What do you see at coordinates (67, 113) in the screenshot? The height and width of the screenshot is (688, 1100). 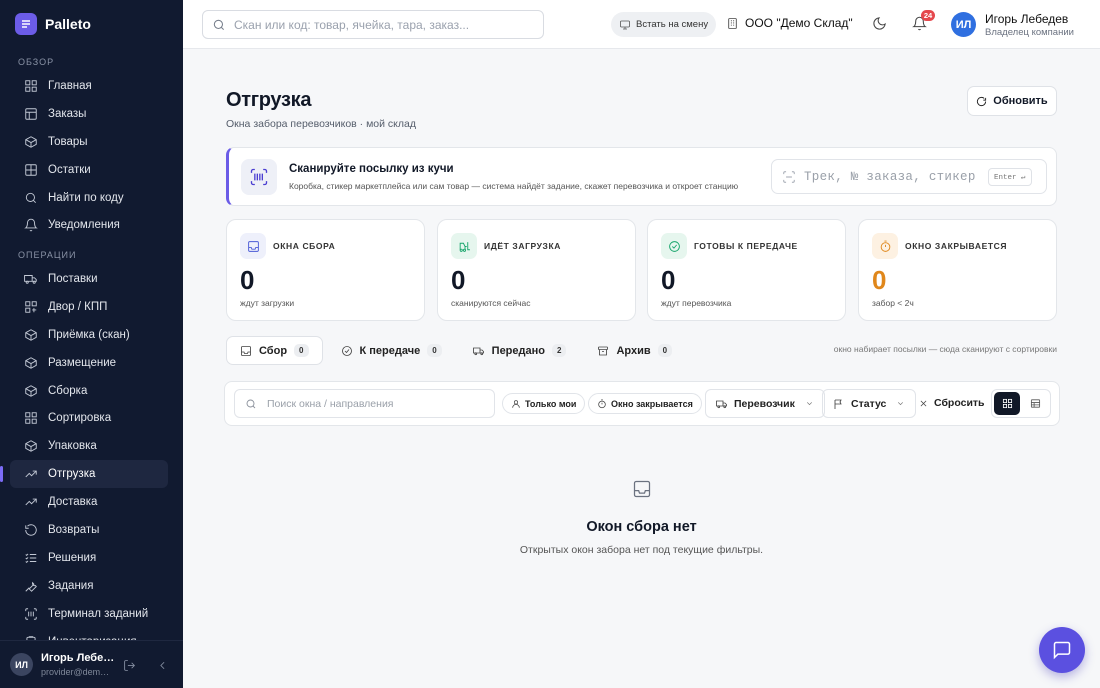 I see `sidebar-item-label: Заказы` at bounding box center [67, 113].